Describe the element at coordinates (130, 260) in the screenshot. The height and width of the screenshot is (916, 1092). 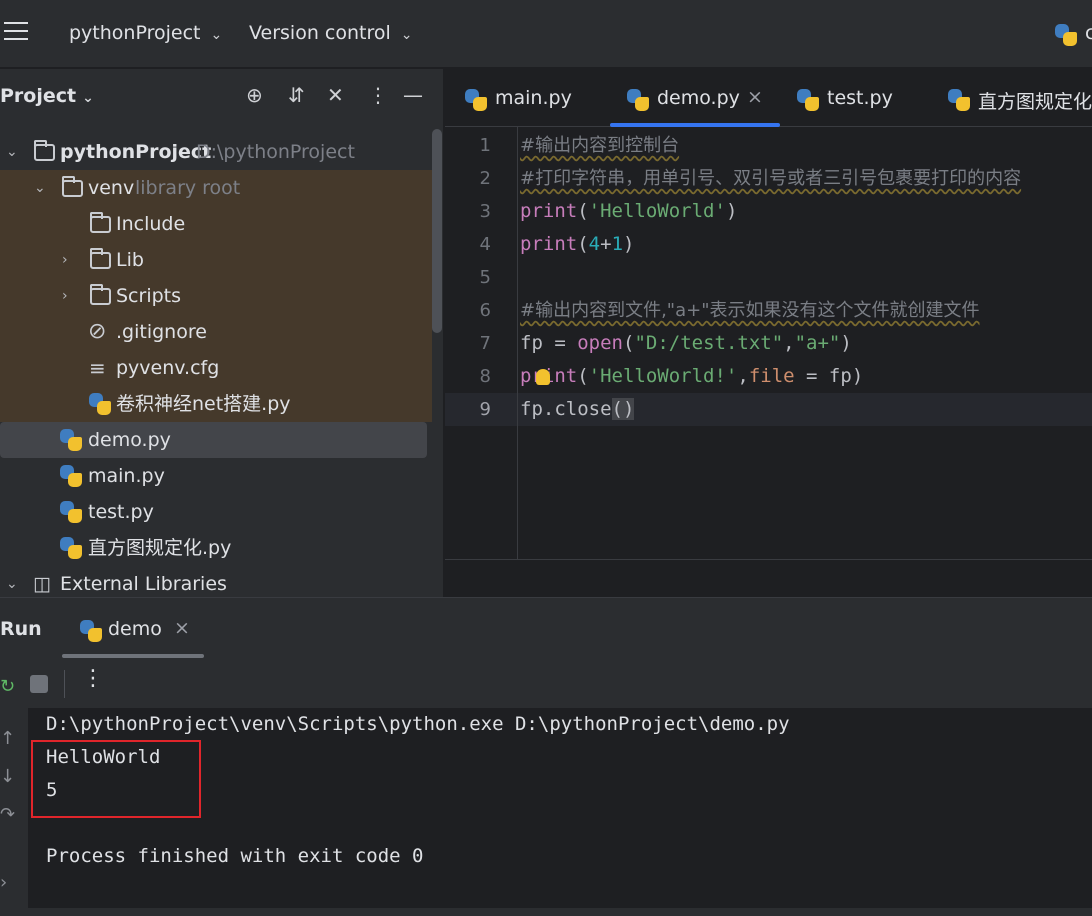
I see `tree-item-label: Lib` at that location.